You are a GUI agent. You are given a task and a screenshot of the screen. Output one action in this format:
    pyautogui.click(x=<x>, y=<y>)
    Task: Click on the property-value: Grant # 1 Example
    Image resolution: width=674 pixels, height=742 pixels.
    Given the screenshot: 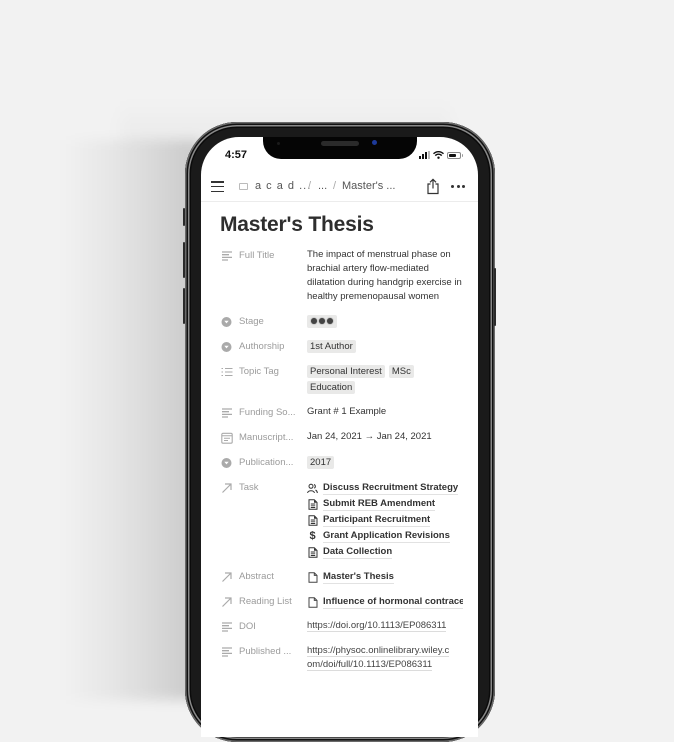 What is the action you would take?
    pyautogui.click(x=387, y=412)
    